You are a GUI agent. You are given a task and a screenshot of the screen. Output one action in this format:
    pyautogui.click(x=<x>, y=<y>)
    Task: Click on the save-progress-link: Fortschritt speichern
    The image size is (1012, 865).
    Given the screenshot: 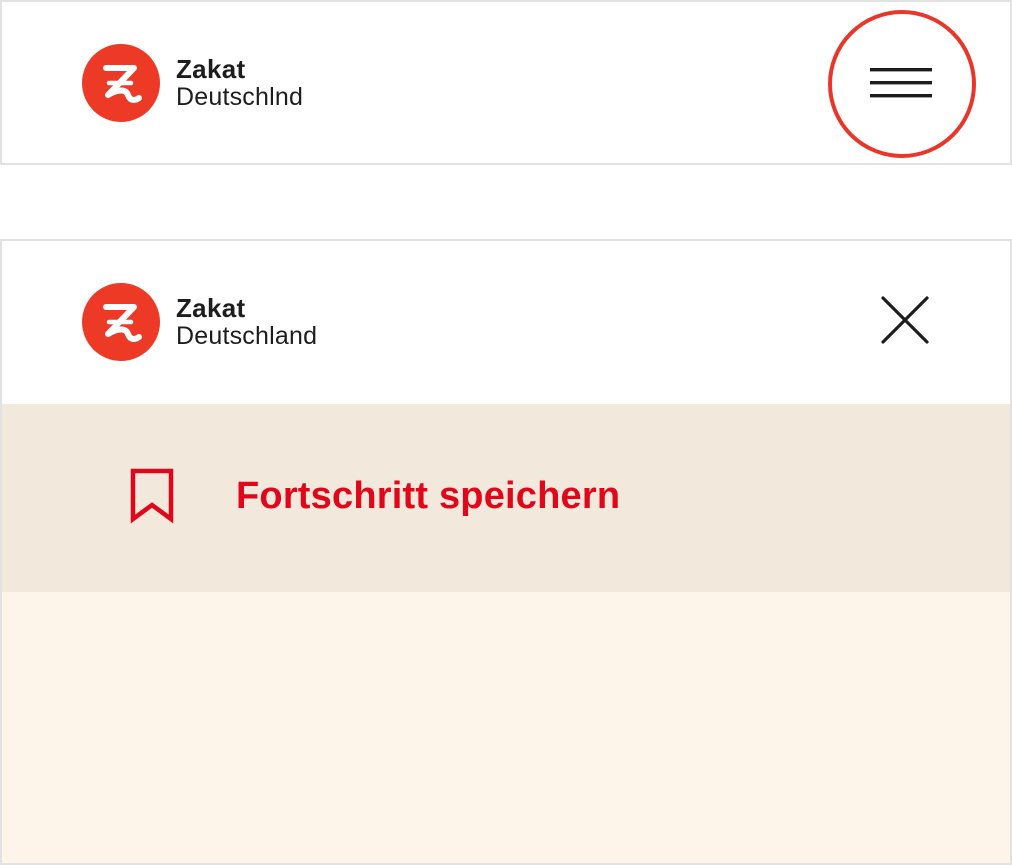 What is the action you would take?
    pyautogui.click(x=375, y=496)
    